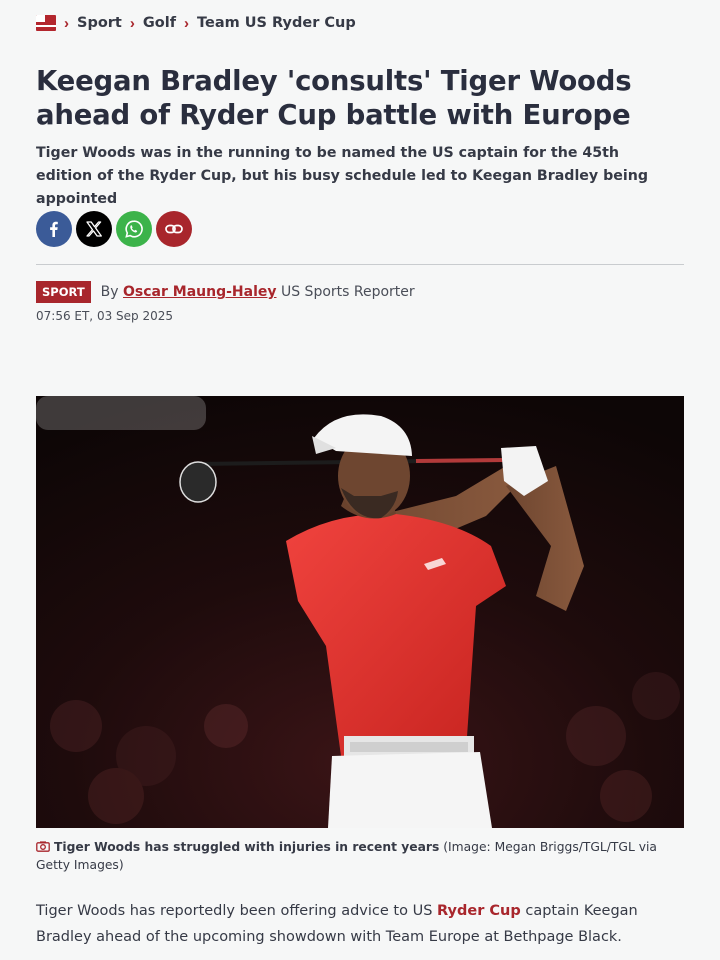  I want to click on byline-prefix: By, so click(109, 292).